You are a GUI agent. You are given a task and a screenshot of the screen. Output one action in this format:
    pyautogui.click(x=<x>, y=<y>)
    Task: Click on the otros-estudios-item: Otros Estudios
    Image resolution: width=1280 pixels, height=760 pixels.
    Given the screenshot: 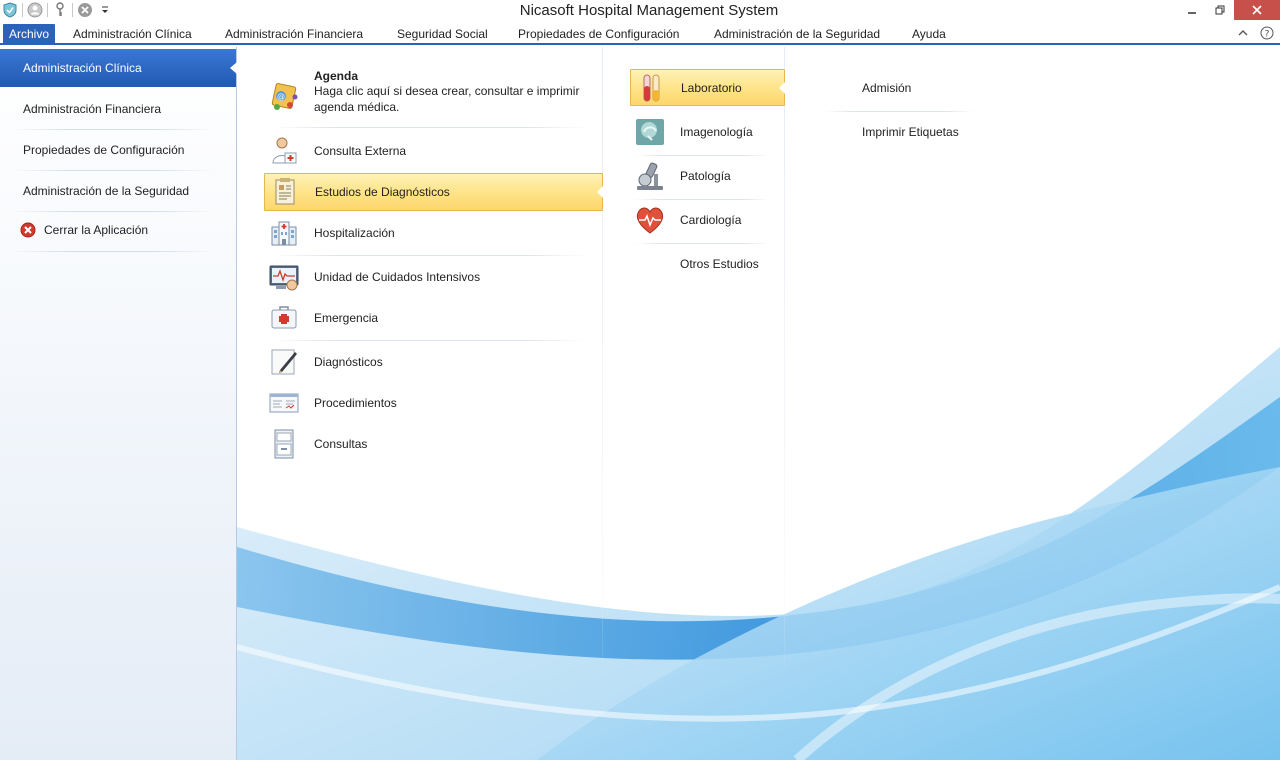 What is the action you would take?
    pyautogui.click(x=696, y=264)
    